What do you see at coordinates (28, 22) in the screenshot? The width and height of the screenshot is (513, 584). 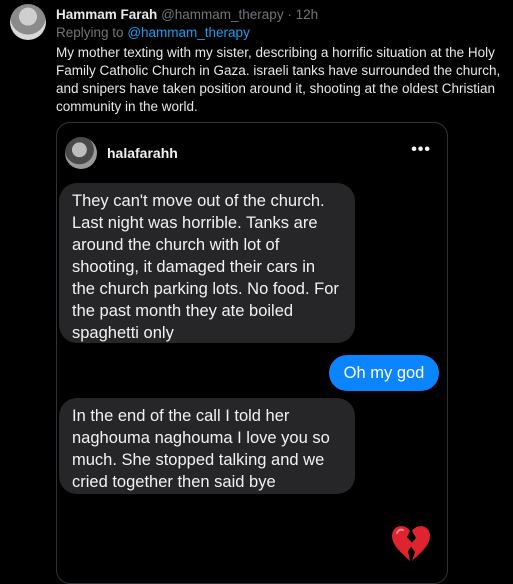 I see `author-avatar` at bounding box center [28, 22].